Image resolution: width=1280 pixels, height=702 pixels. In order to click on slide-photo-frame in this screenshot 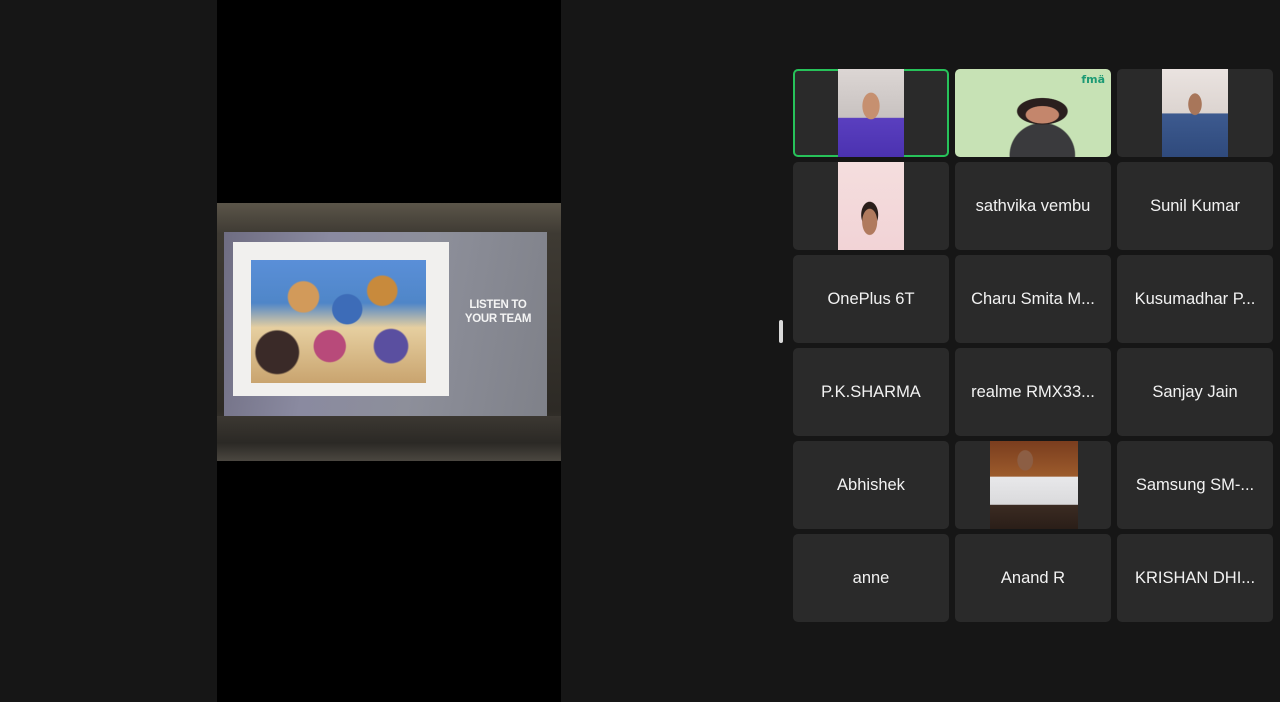, I will do `click(341, 319)`.